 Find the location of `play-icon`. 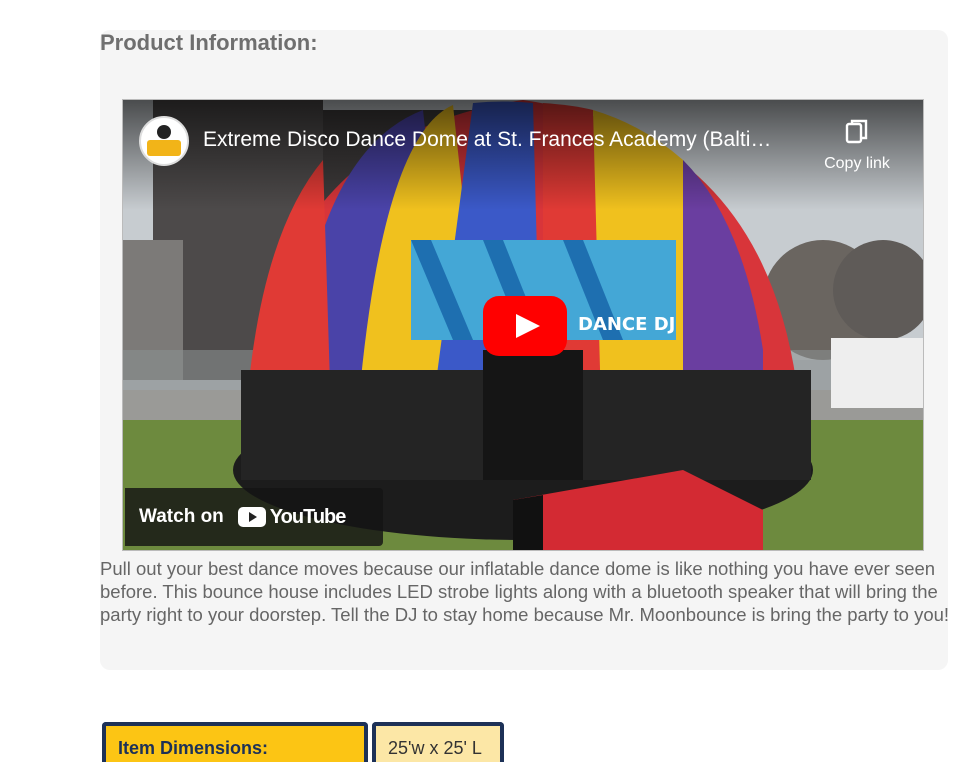

play-icon is located at coordinates (525, 326).